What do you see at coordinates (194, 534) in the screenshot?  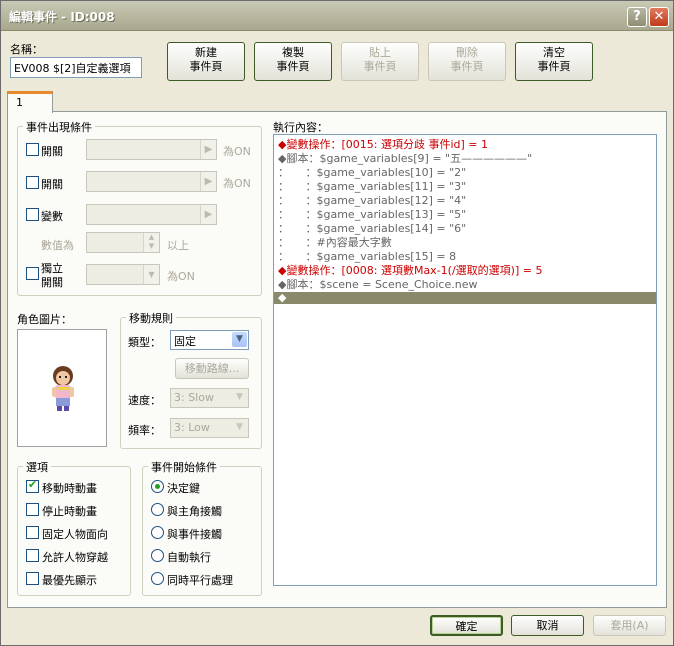 I see `trigger-event-touch-label: 與事件接觸` at bounding box center [194, 534].